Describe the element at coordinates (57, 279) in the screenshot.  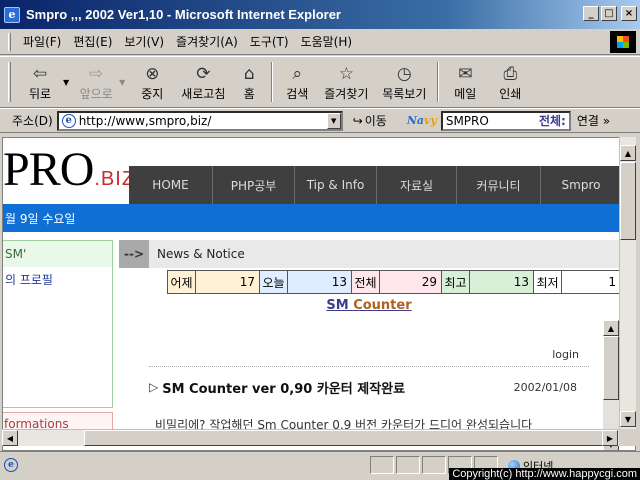
I see `profile-link: 의 프로필` at that location.